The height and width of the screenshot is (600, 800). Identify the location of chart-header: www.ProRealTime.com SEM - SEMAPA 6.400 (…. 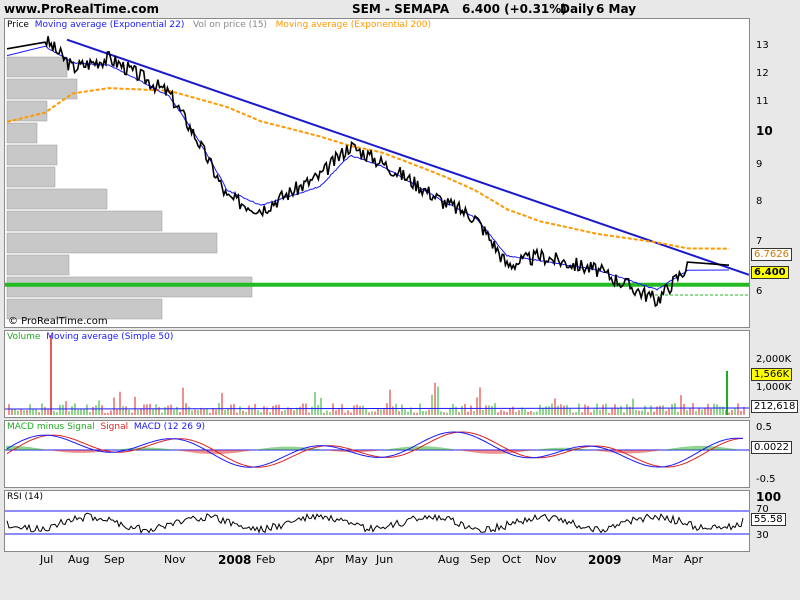
(400, 9).